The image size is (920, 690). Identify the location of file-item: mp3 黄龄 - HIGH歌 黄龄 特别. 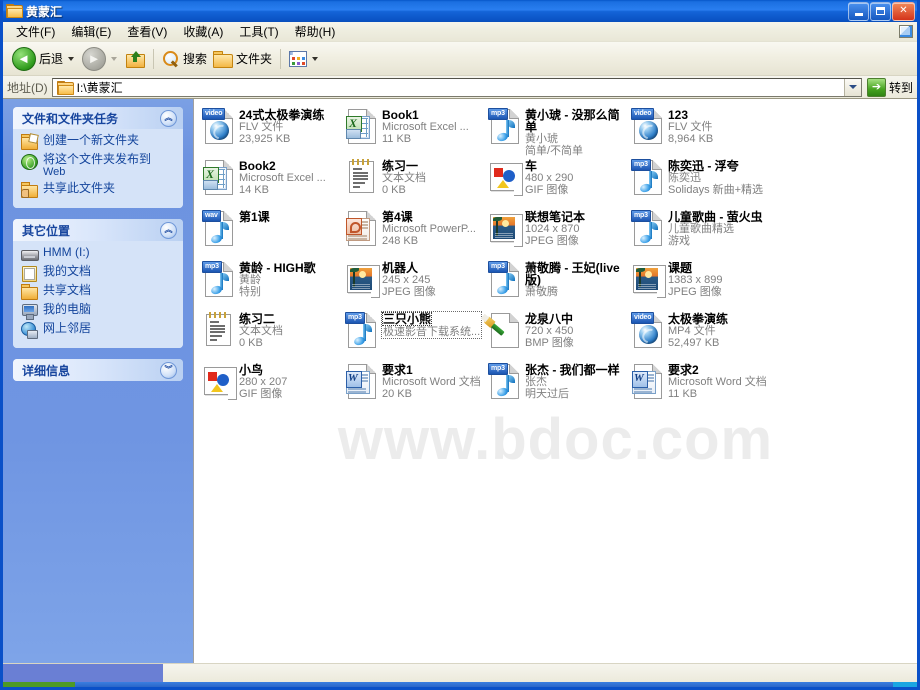
(273, 283).